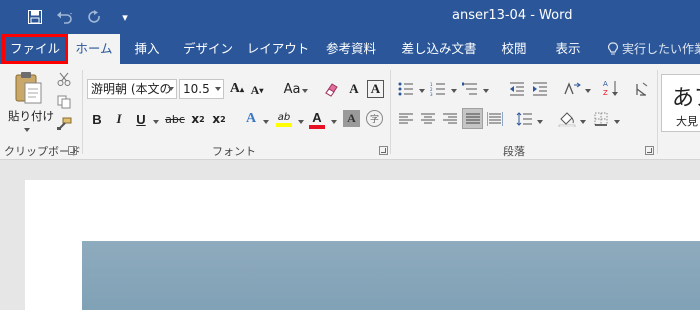  What do you see at coordinates (317, 119) in the screenshot?
I see `font-color-icon: A` at bounding box center [317, 119].